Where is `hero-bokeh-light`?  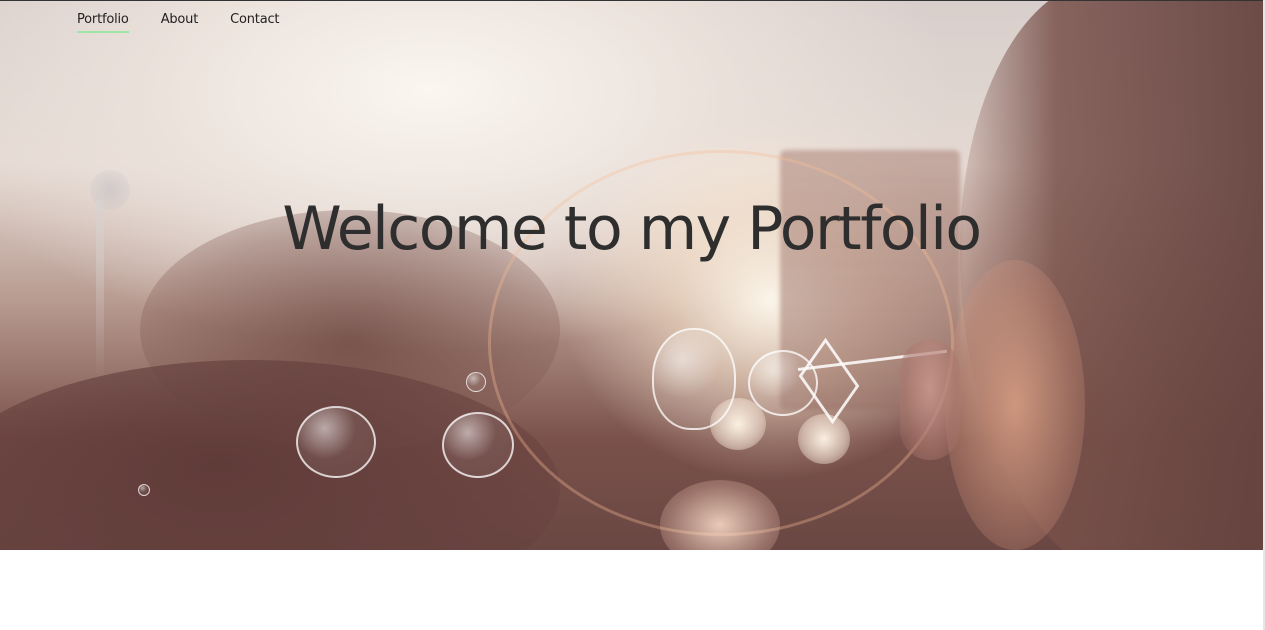
hero-bokeh-light is located at coordinates (824, 439).